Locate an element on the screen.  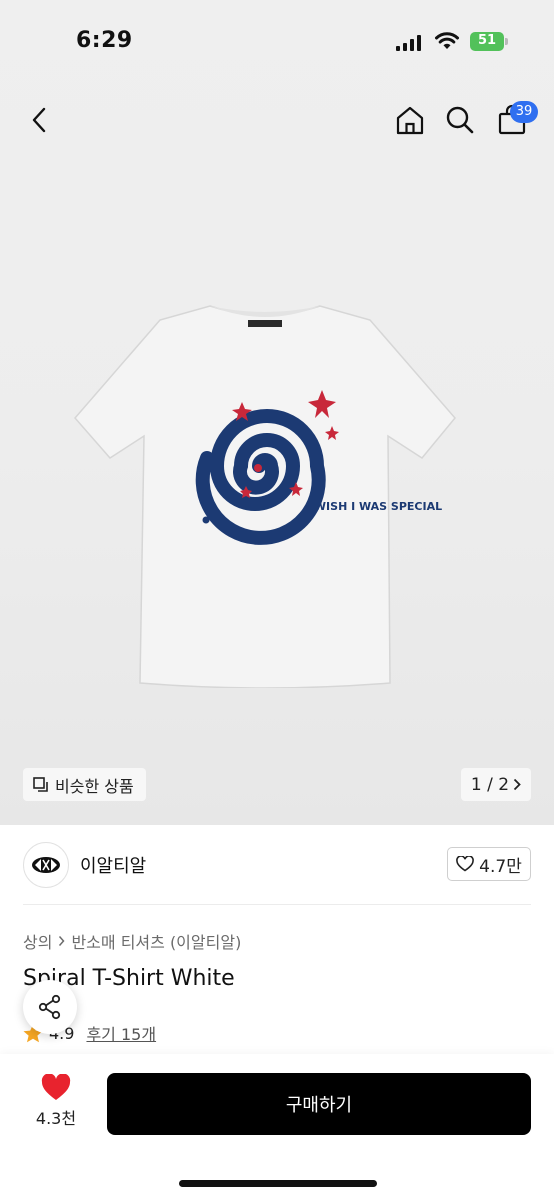
wish-button: 4.3천 is located at coordinates (56, 1106).